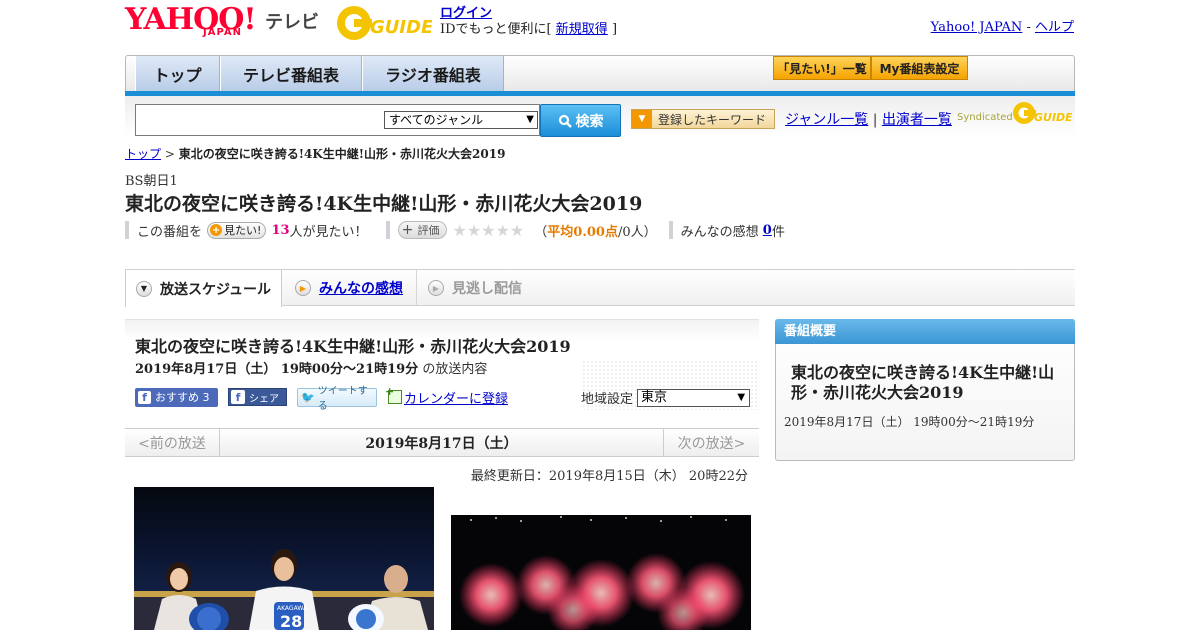 The image size is (1200, 630). What do you see at coordinates (441, 443) in the screenshot?
I see `current-broadcast-date: 2019年8月17日（土）` at bounding box center [441, 443].